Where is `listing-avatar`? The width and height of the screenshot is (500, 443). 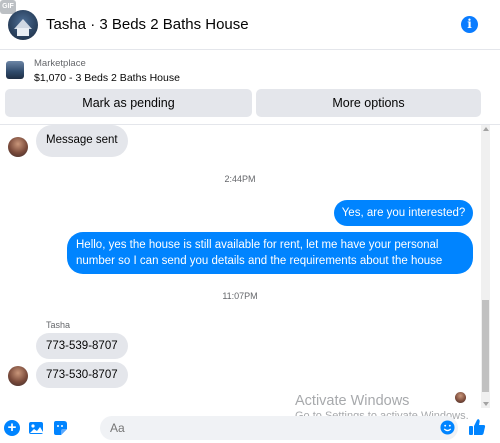 listing-avatar is located at coordinates (23, 25).